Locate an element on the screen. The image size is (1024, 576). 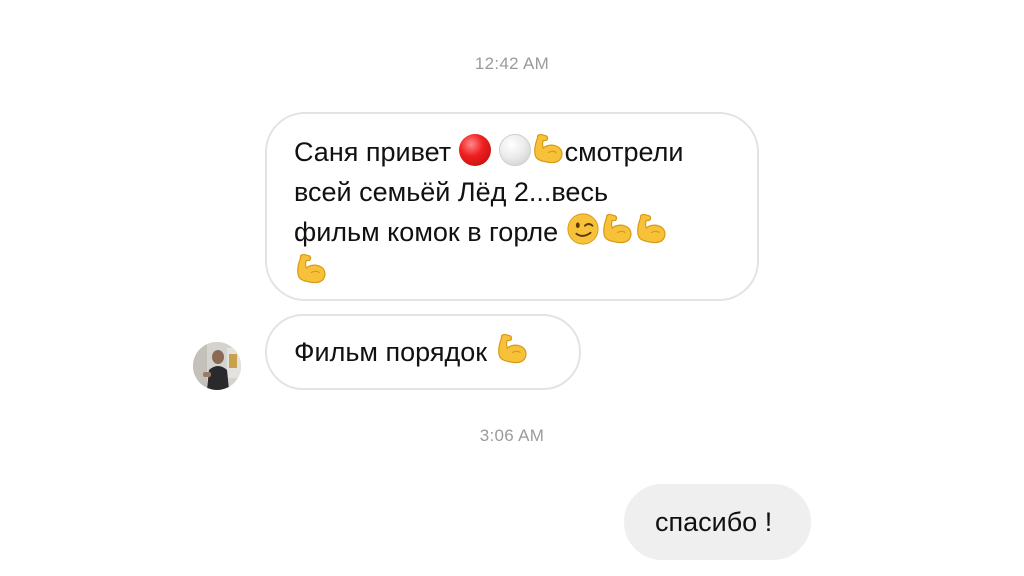
message-line: Фильм порядок is located at coordinates (423, 352).